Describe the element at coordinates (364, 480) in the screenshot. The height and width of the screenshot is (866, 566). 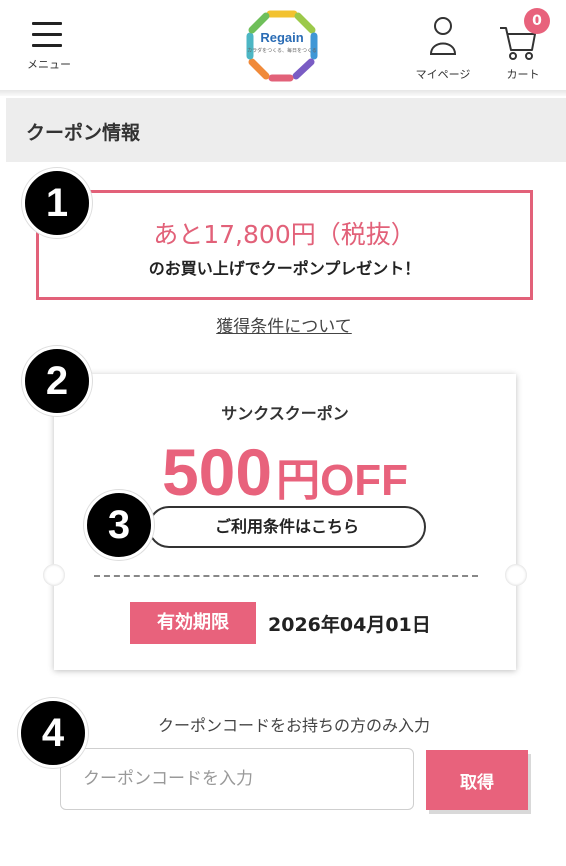
I see `coupon-off: OFF` at that location.